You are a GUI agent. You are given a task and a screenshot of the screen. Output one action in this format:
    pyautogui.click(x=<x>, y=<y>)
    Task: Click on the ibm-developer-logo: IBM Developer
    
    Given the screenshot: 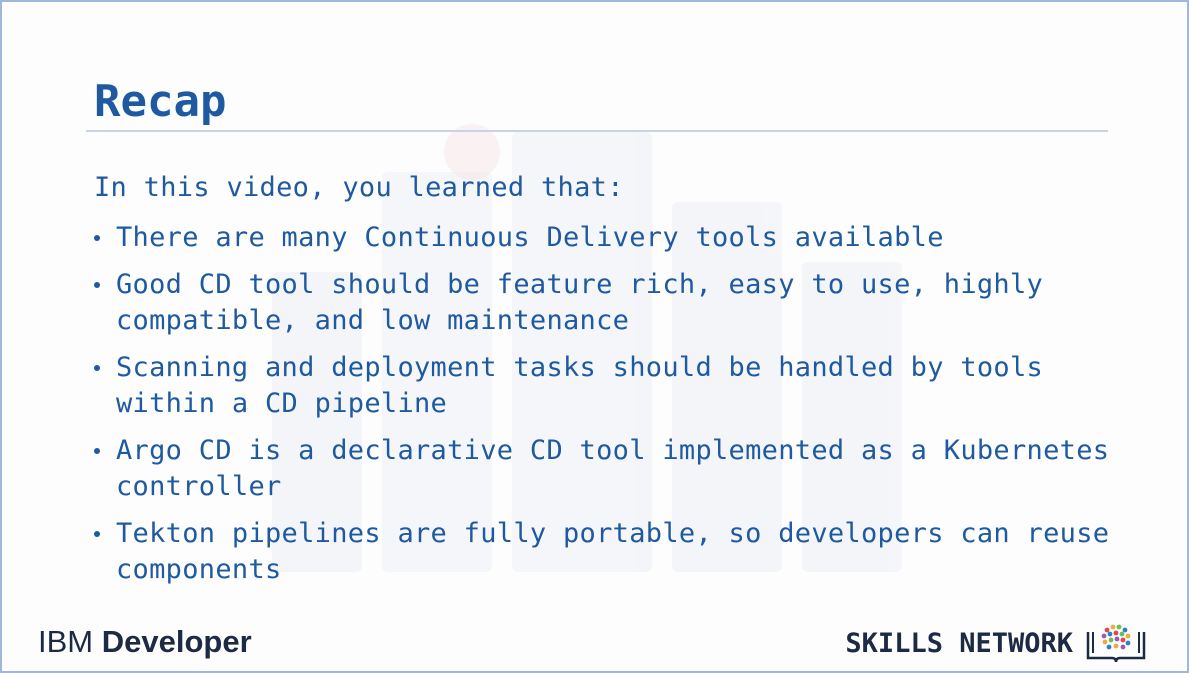 What is the action you would take?
    pyautogui.click(x=145, y=642)
    